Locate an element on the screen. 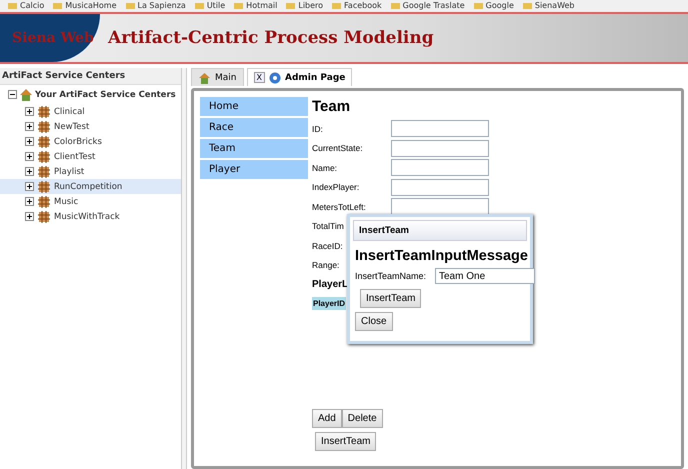 The height and width of the screenshot is (469, 688). field-label: Name: is located at coordinates (325, 167).